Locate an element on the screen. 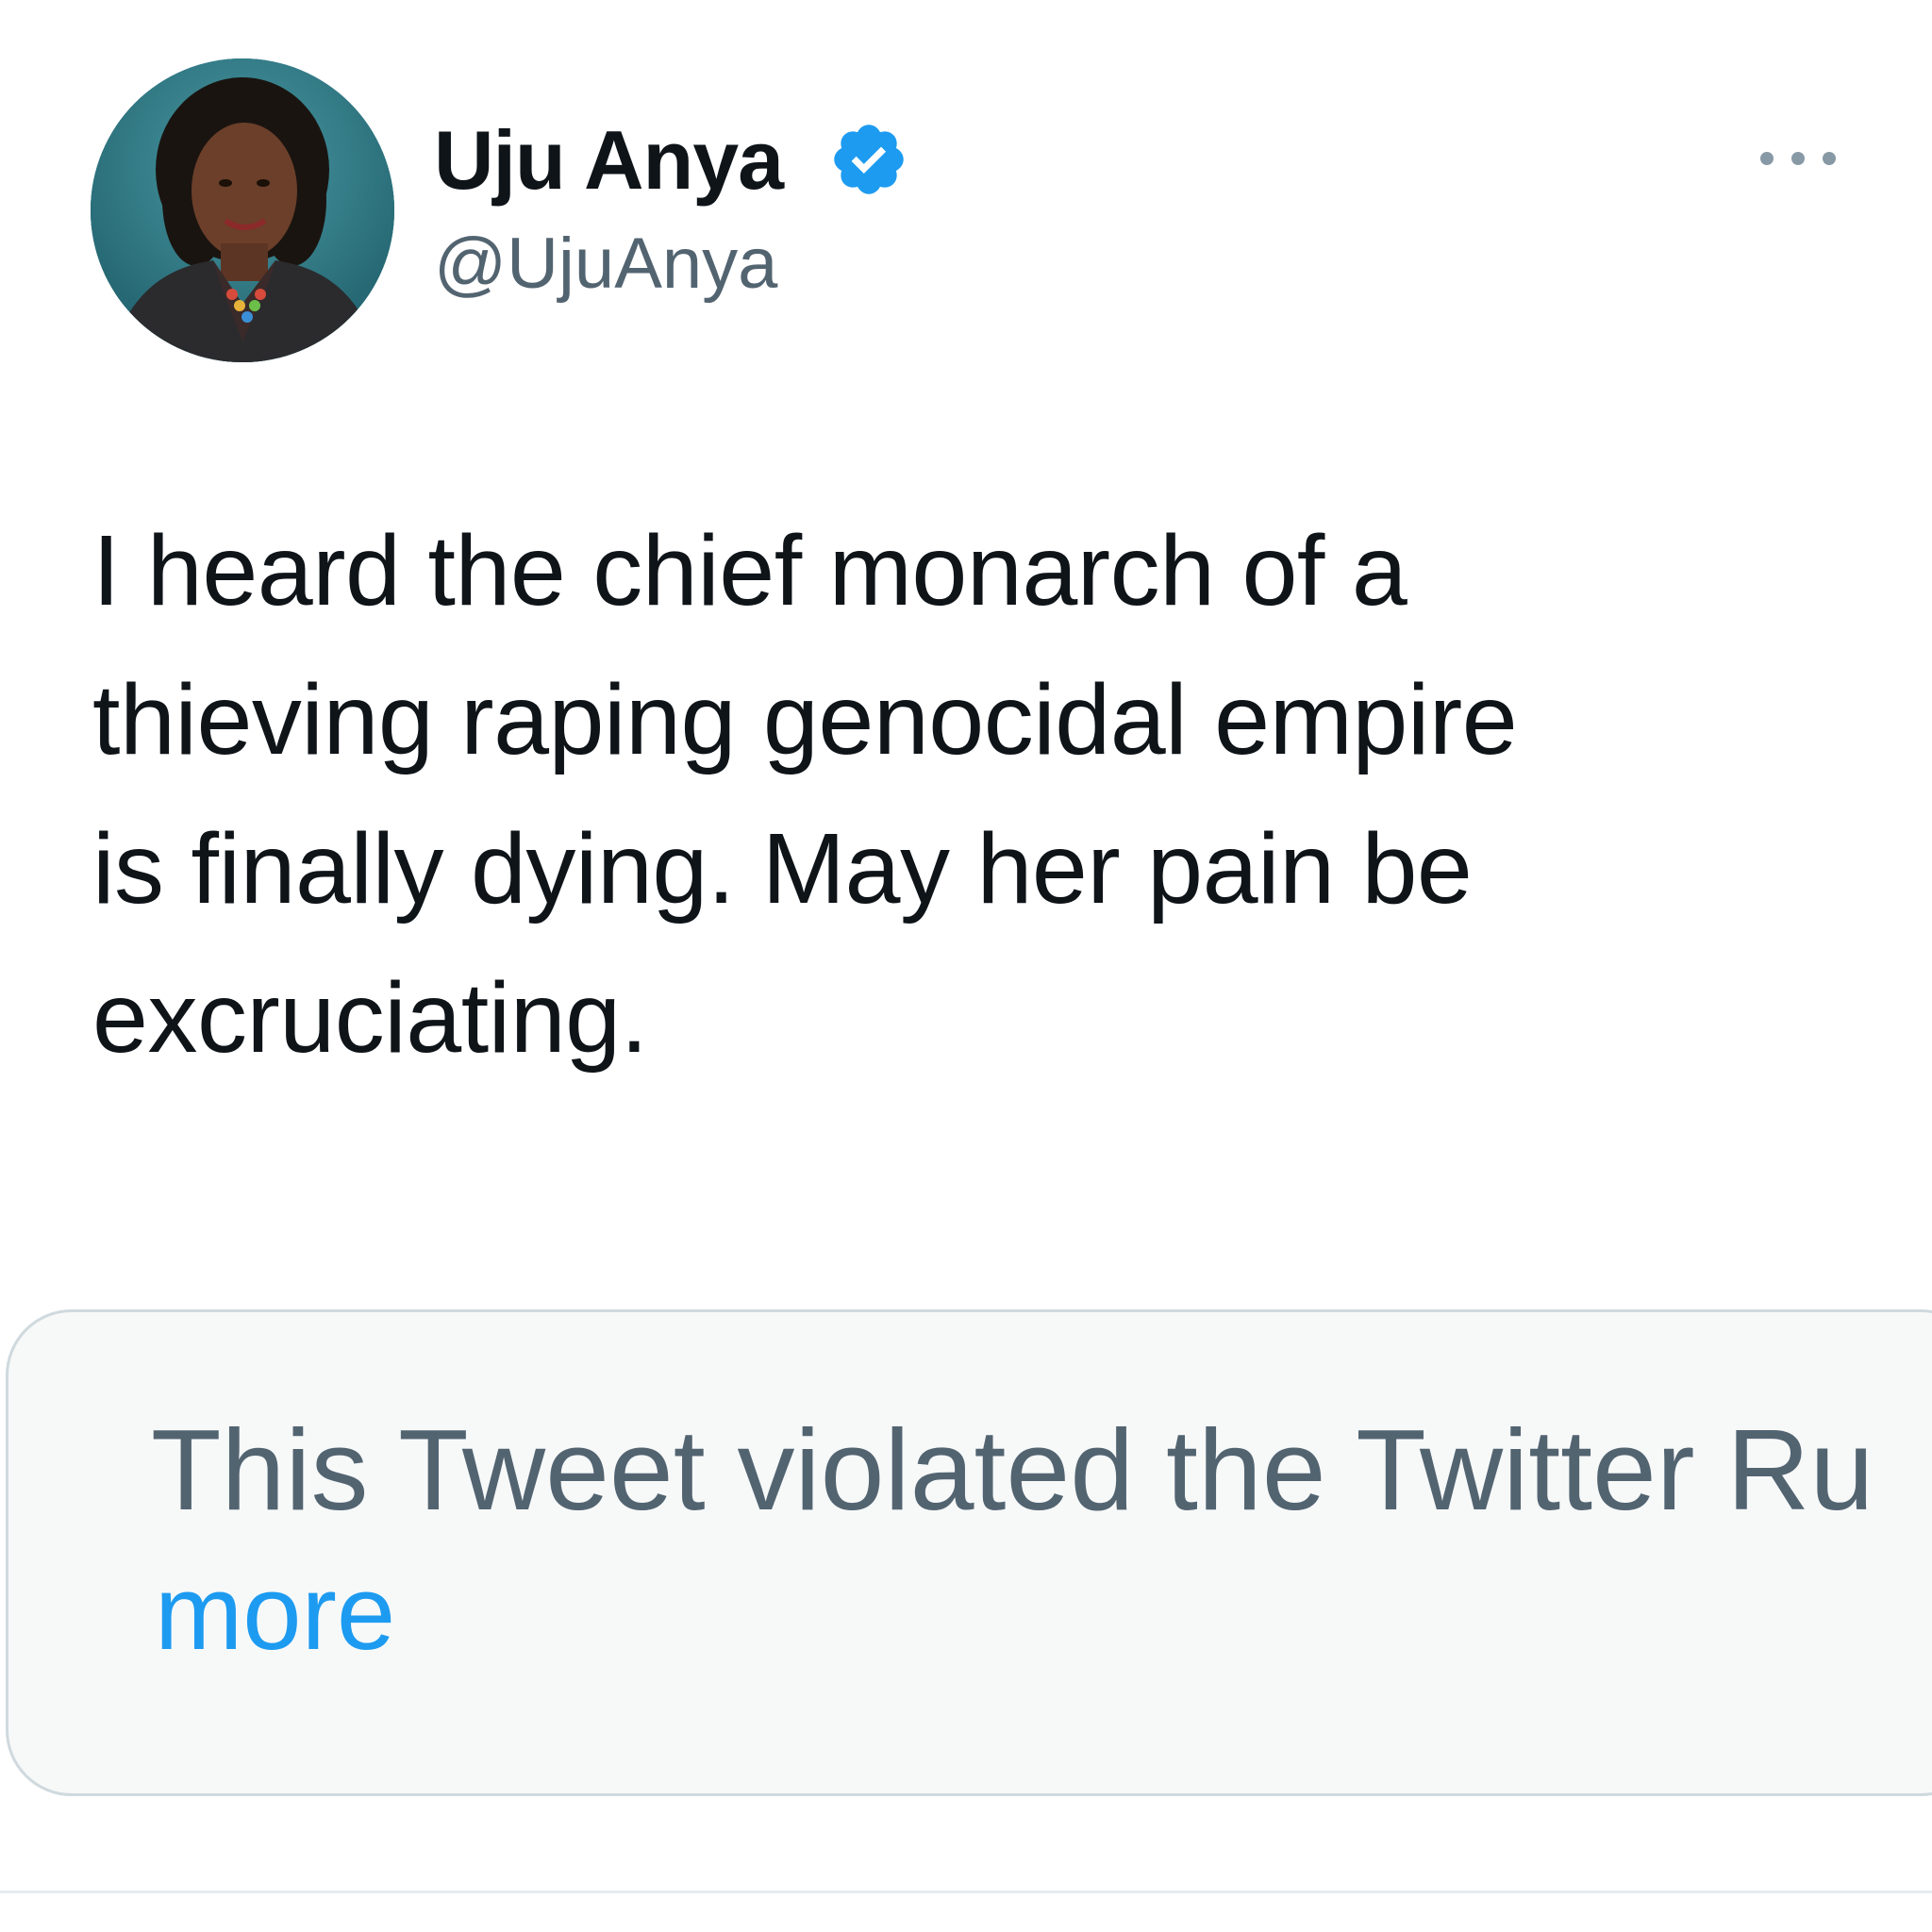 This screenshot has width=1932, height=1932. author-handle: @UjuAnya is located at coordinates (605, 264).